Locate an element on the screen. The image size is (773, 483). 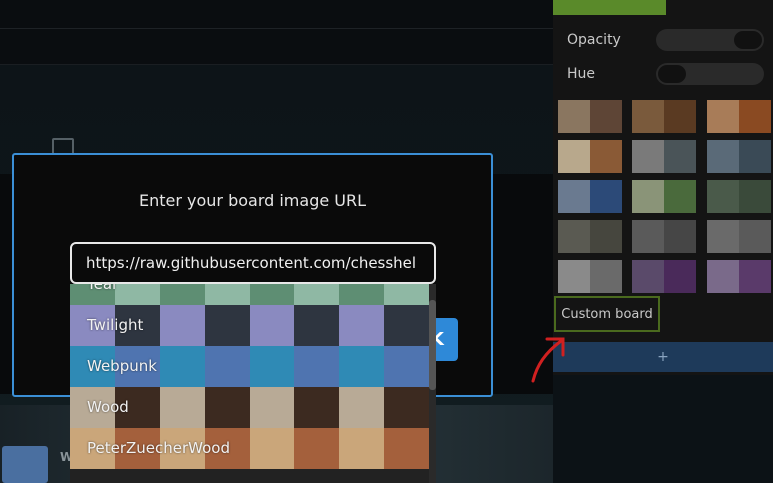
opacity-slider-knob is located at coordinates (748, 40).